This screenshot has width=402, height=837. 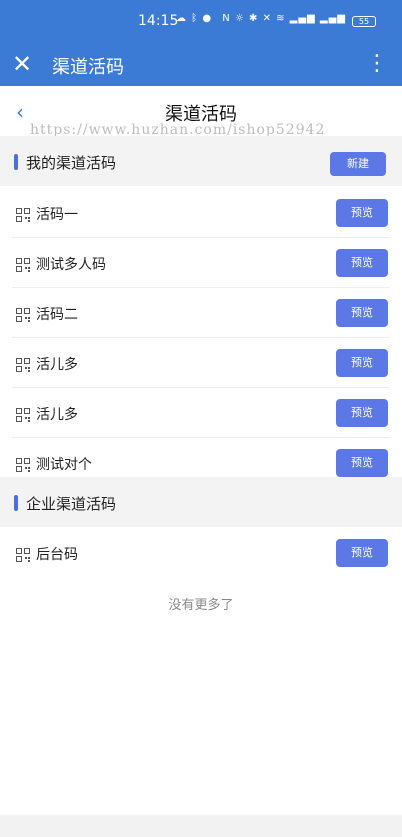 I want to click on status-time: 14:15, so click(x=158, y=21).